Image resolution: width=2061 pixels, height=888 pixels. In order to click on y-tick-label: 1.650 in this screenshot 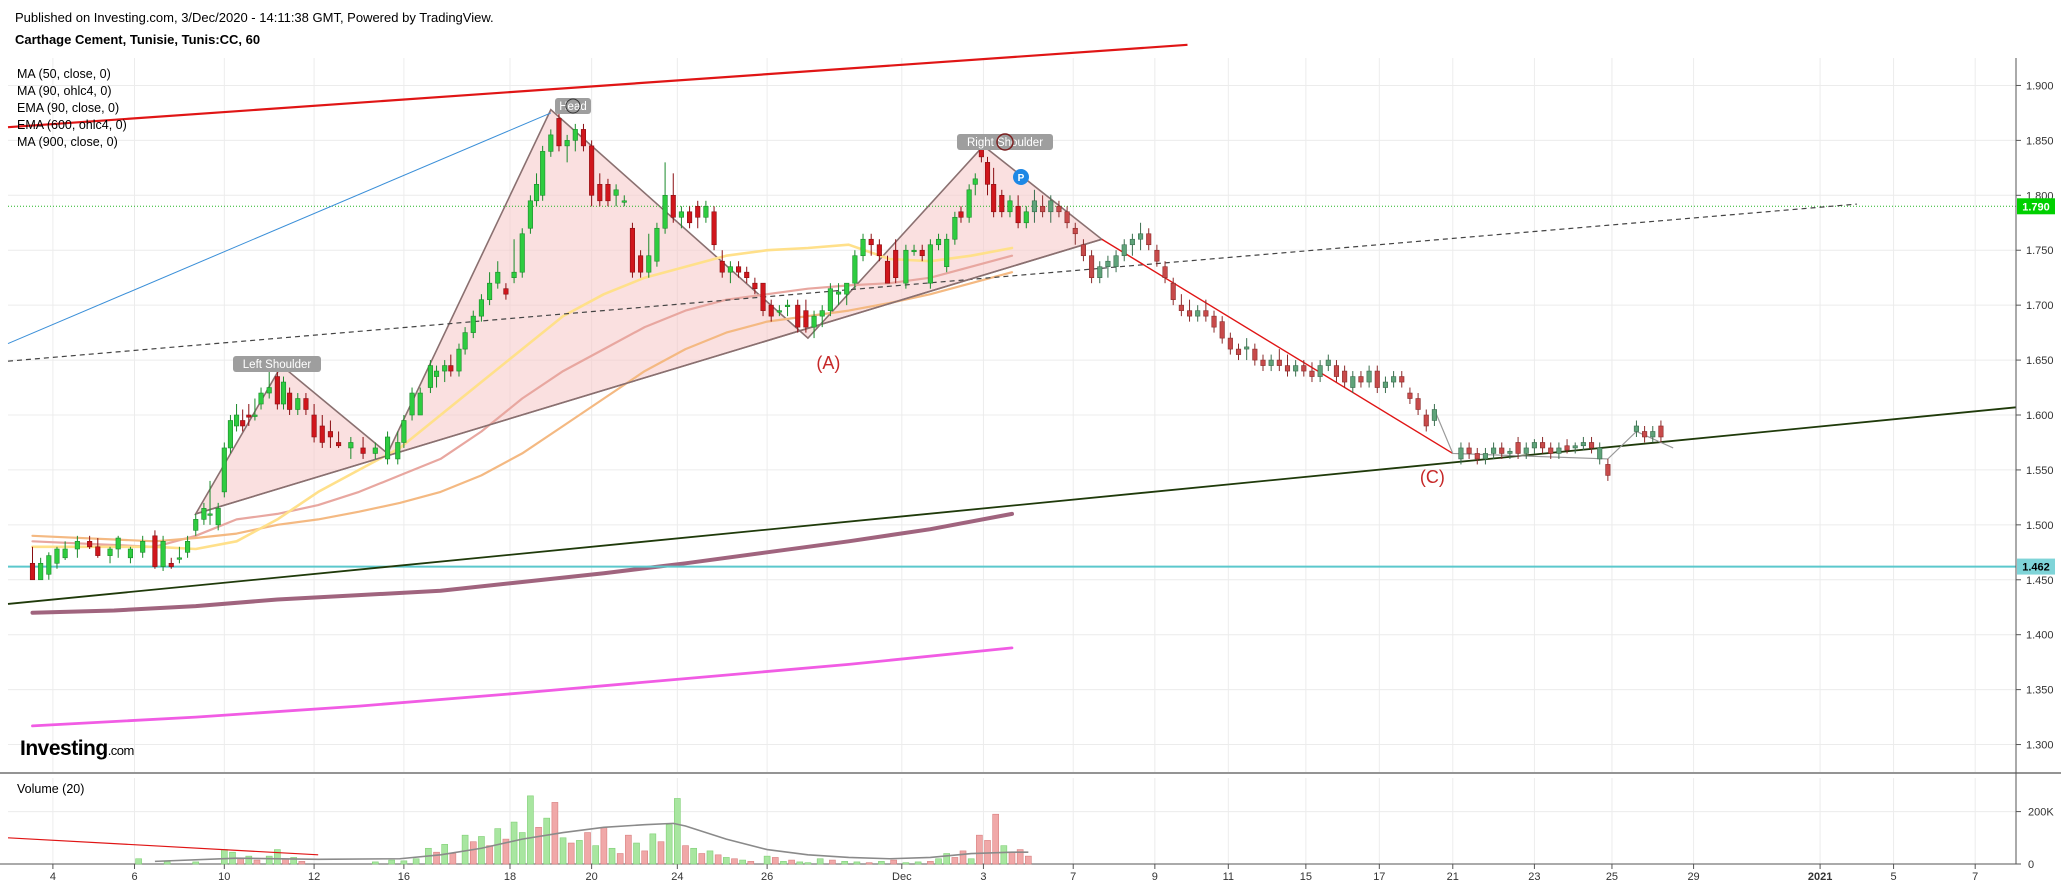, I will do `click(2040, 361)`.